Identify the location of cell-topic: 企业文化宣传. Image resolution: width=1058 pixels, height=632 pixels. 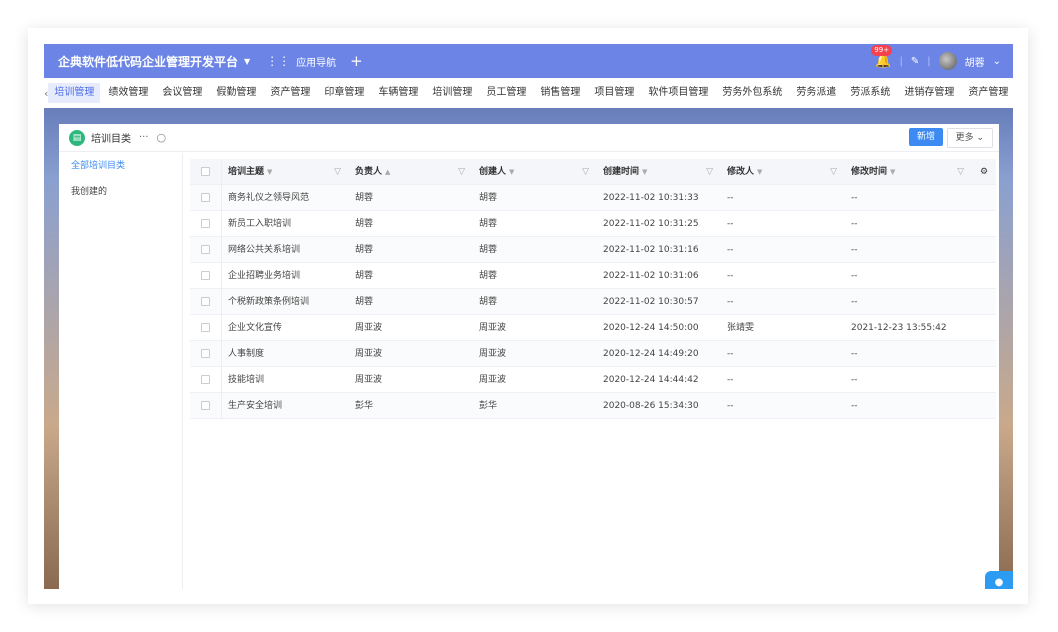
(285, 328).